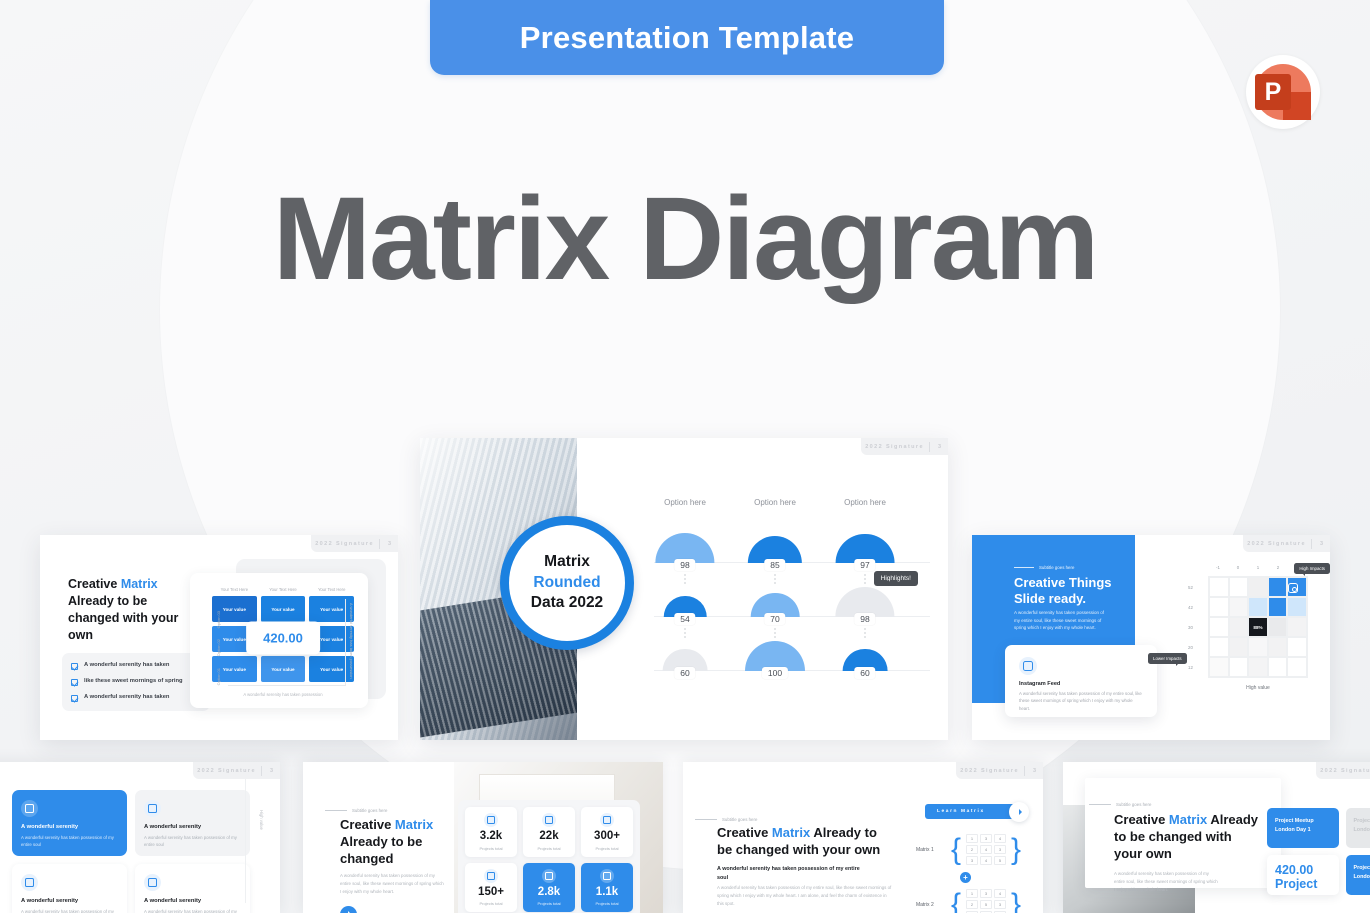  What do you see at coordinates (685, 607) in the screenshot?
I see `gauge-item: 54` at bounding box center [685, 607].